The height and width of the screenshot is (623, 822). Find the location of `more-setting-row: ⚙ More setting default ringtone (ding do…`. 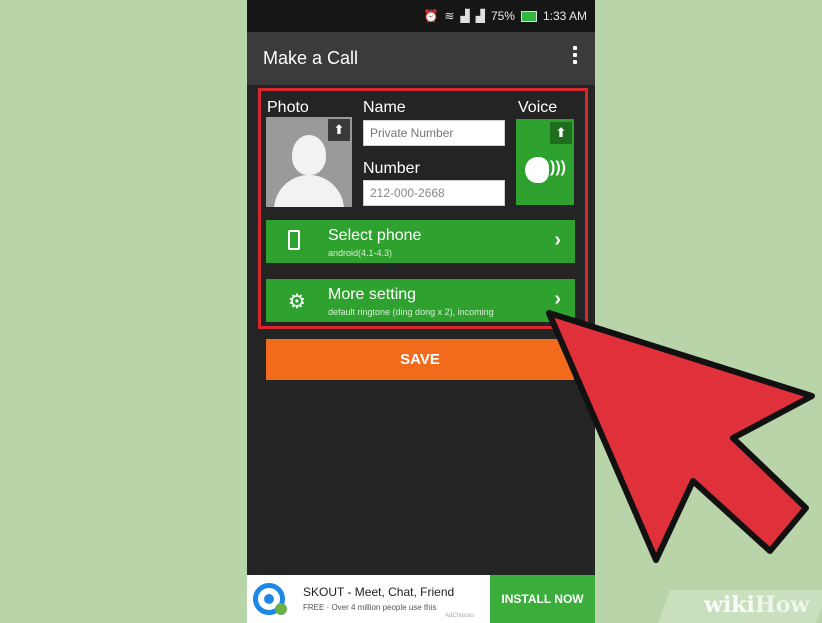

more-setting-row: ⚙ More setting default ringtone (ding do… is located at coordinates (420, 300).